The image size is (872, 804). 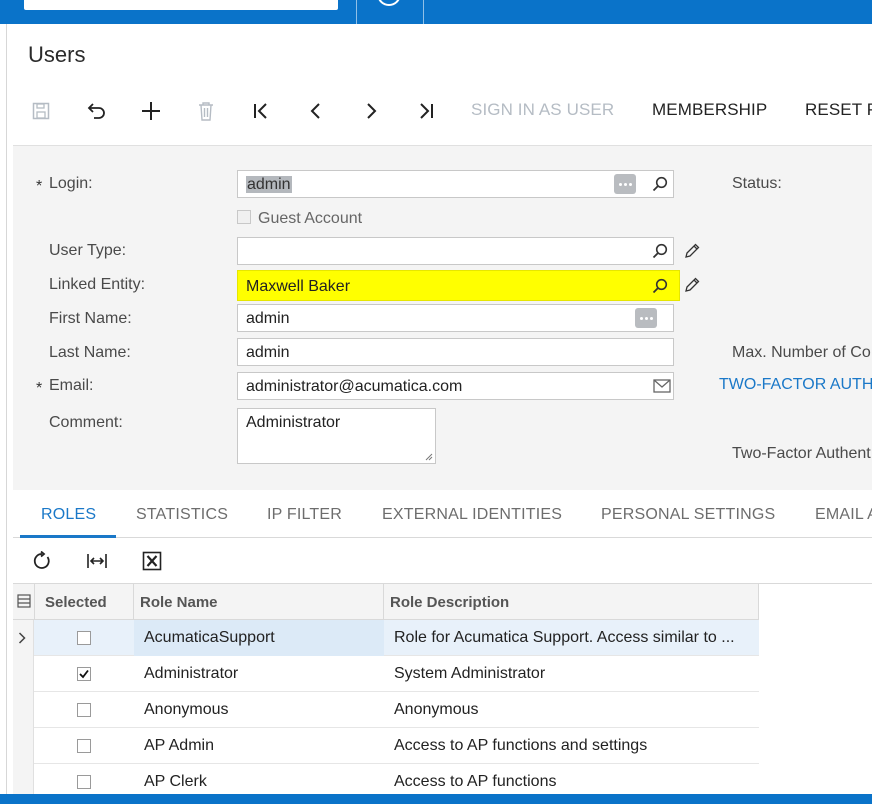 I want to click on two-factor-auth-link: TWO-FACTOR AUTH, so click(x=795, y=385).